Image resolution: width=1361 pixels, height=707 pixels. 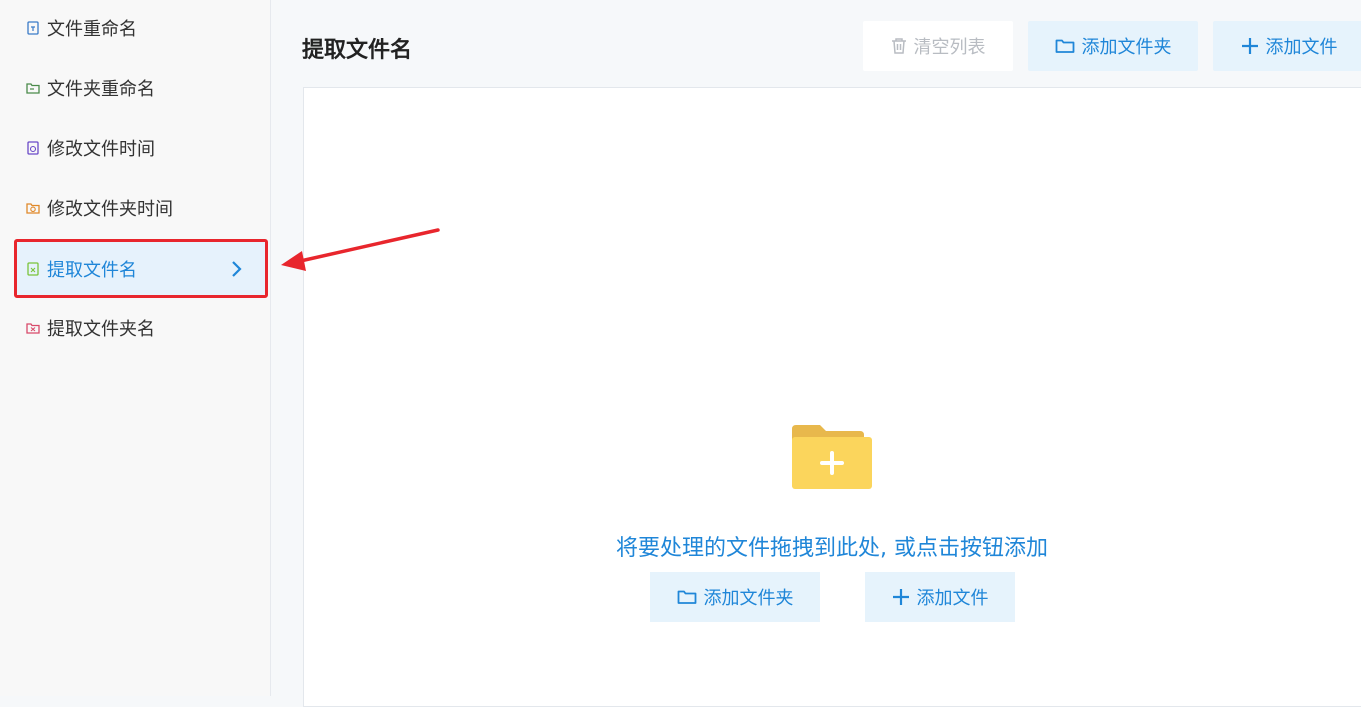 What do you see at coordinates (898, 46) in the screenshot?
I see `trash-icon` at bounding box center [898, 46].